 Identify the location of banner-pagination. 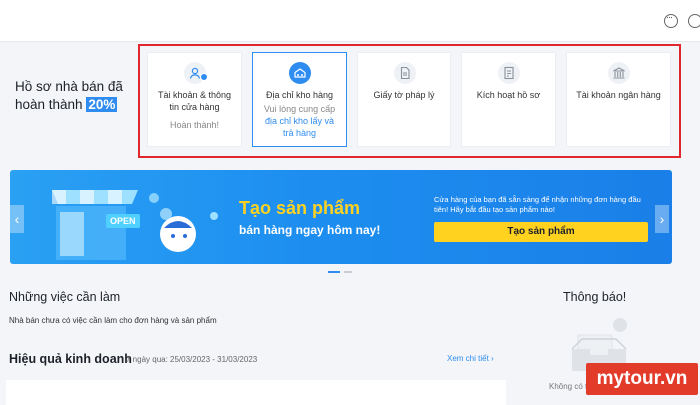
(343, 272).